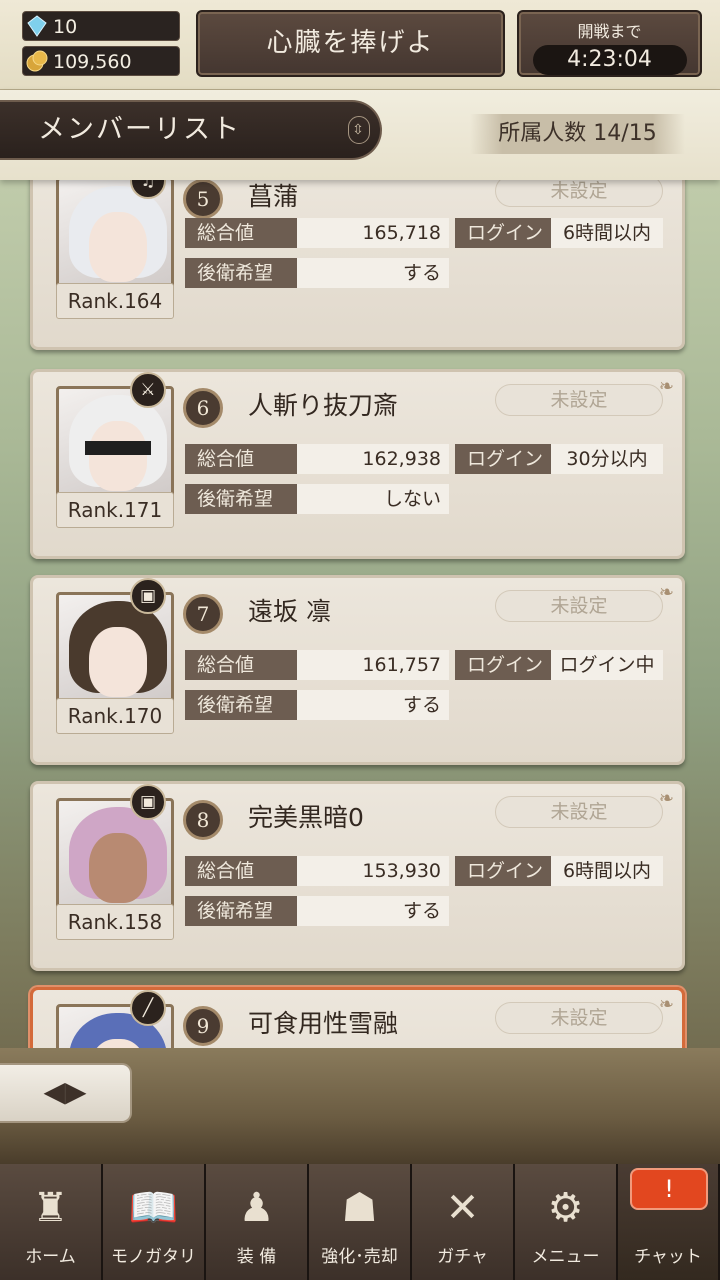  What do you see at coordinates (609, 43) in the screenshot?
I see `battle-timer: 開戦まで 4:23:04` at bounding box center [609, 43].